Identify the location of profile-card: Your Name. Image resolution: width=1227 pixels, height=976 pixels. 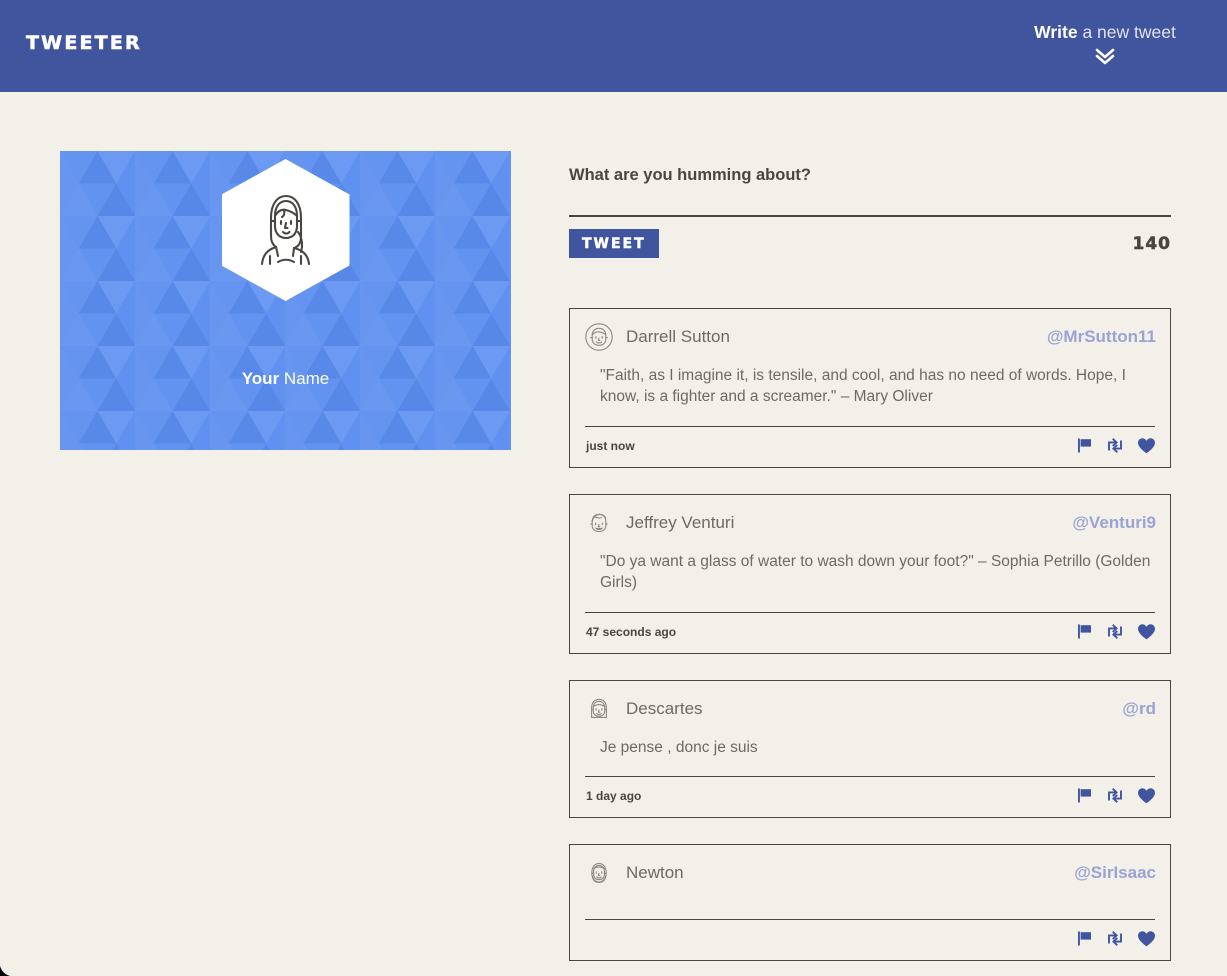
(285, 300).